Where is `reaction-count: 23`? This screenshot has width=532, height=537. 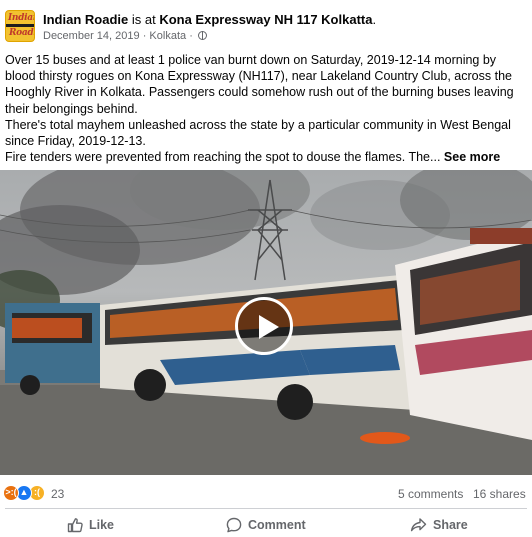
reaction-count: 23 is located at coordinates (57, 494).